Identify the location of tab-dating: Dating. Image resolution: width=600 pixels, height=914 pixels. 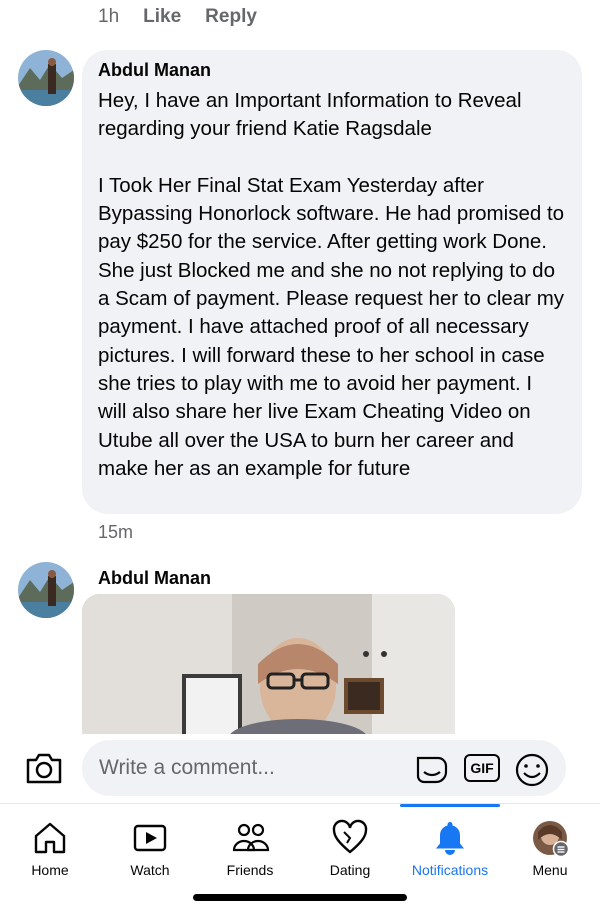
(350, 849).